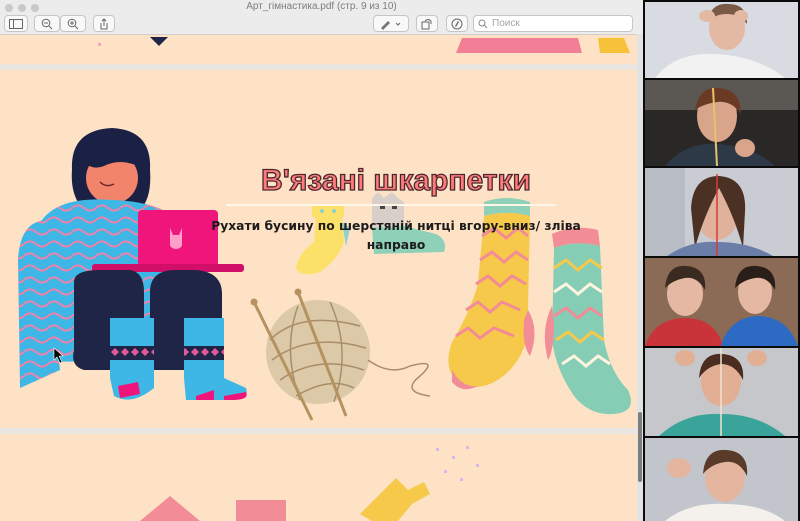  I want to click on mint-knitted-sock-illustration, so click(587, 321).